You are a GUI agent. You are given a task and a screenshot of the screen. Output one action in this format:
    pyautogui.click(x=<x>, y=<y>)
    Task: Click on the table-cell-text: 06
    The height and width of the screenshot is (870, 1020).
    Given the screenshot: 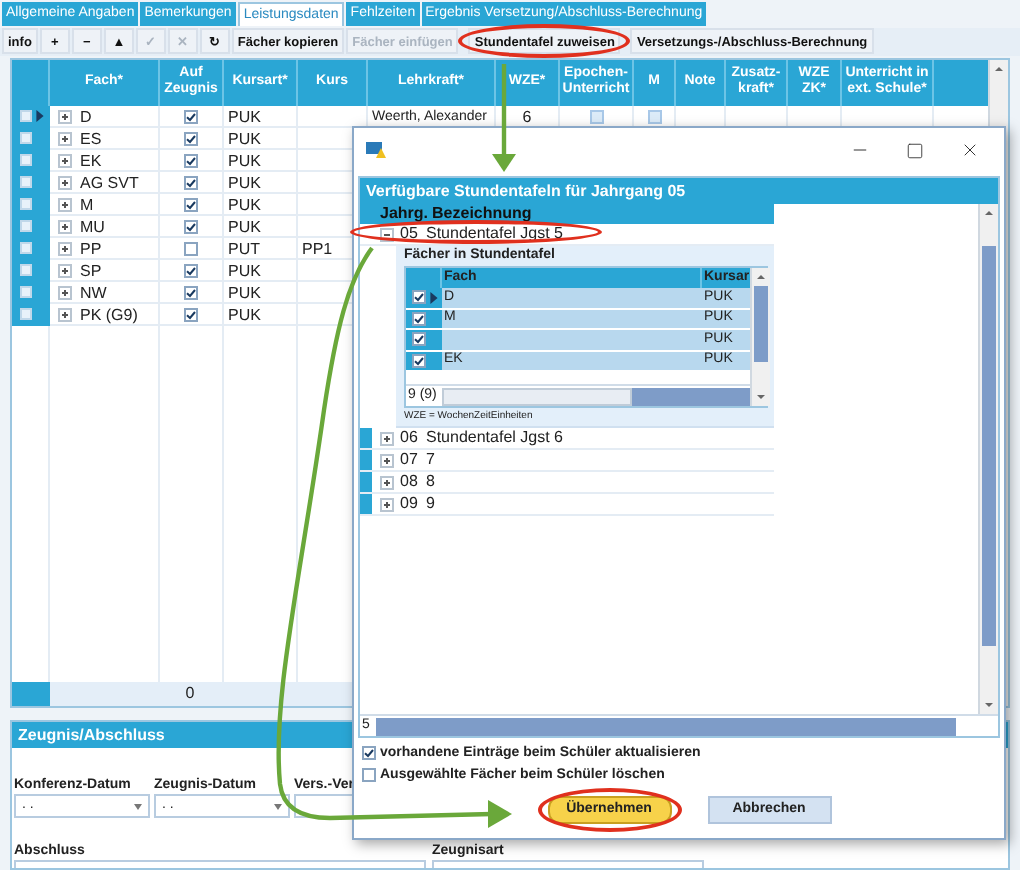 What is the action you would take?
    pyautogui.click(x=410, y=438)
    